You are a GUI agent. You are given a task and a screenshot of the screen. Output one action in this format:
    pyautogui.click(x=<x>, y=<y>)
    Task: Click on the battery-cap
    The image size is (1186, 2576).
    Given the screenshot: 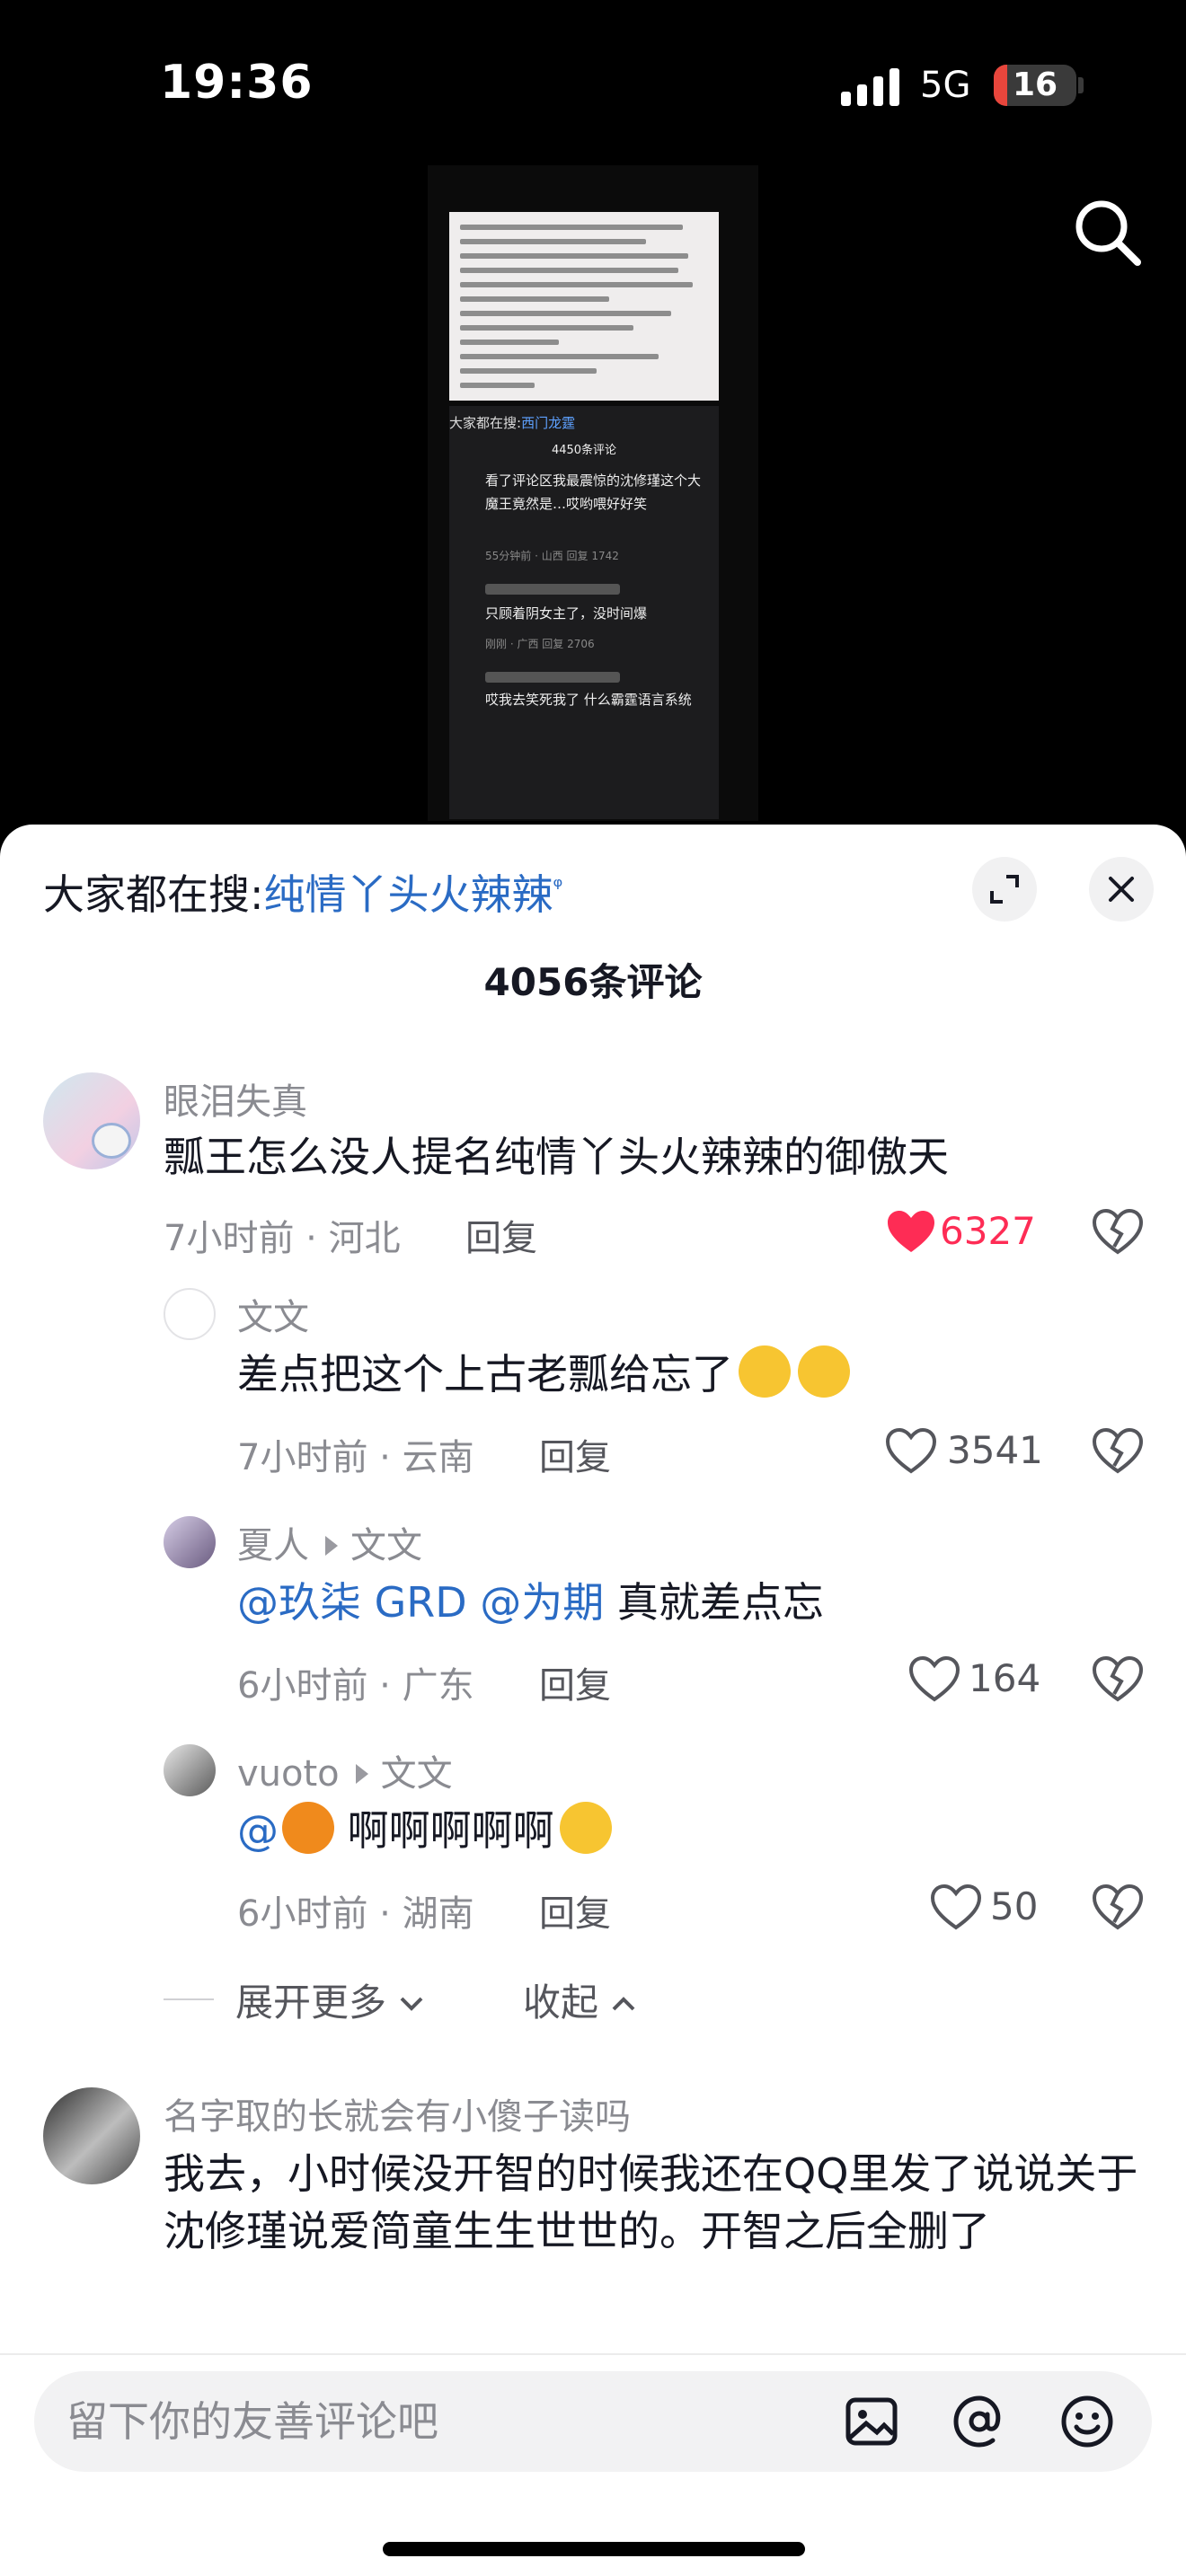 What is the action you would take?
    pyautogui.click(x=1081, y=85)
    